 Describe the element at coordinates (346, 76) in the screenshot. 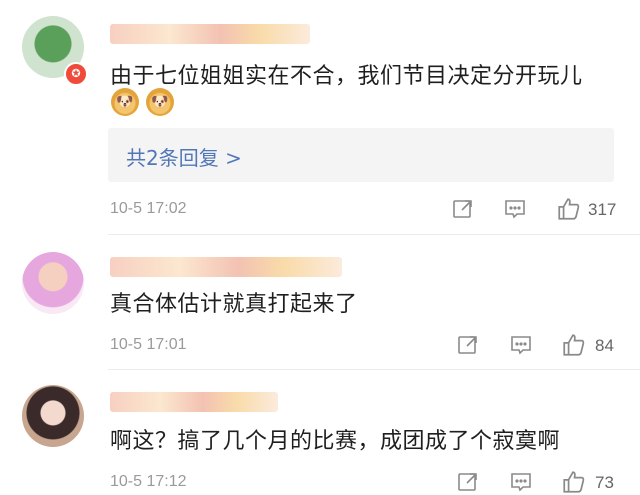

I see `comment-text: 由于七位姐姐实在不合，我们节目决定分开玩儿` at that location.